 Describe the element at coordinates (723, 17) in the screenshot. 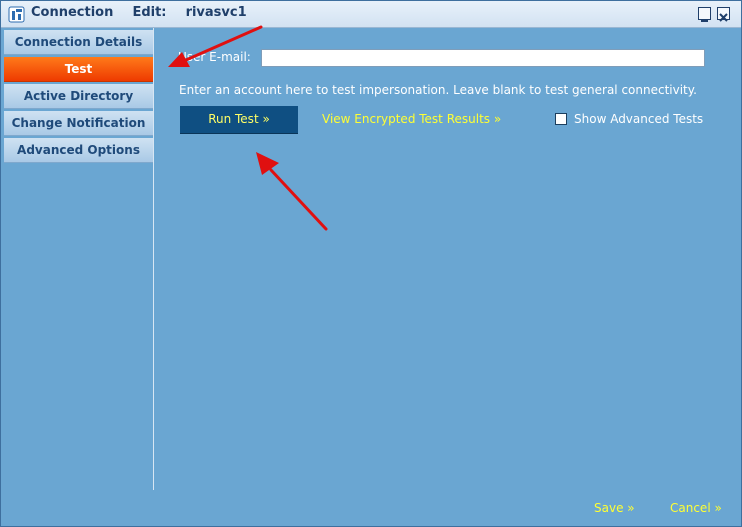

I see `close-icon` at that location.